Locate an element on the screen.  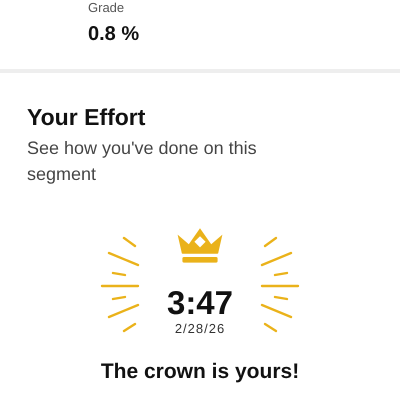
section-title: Your Effort is located at coordinates (86, 117).